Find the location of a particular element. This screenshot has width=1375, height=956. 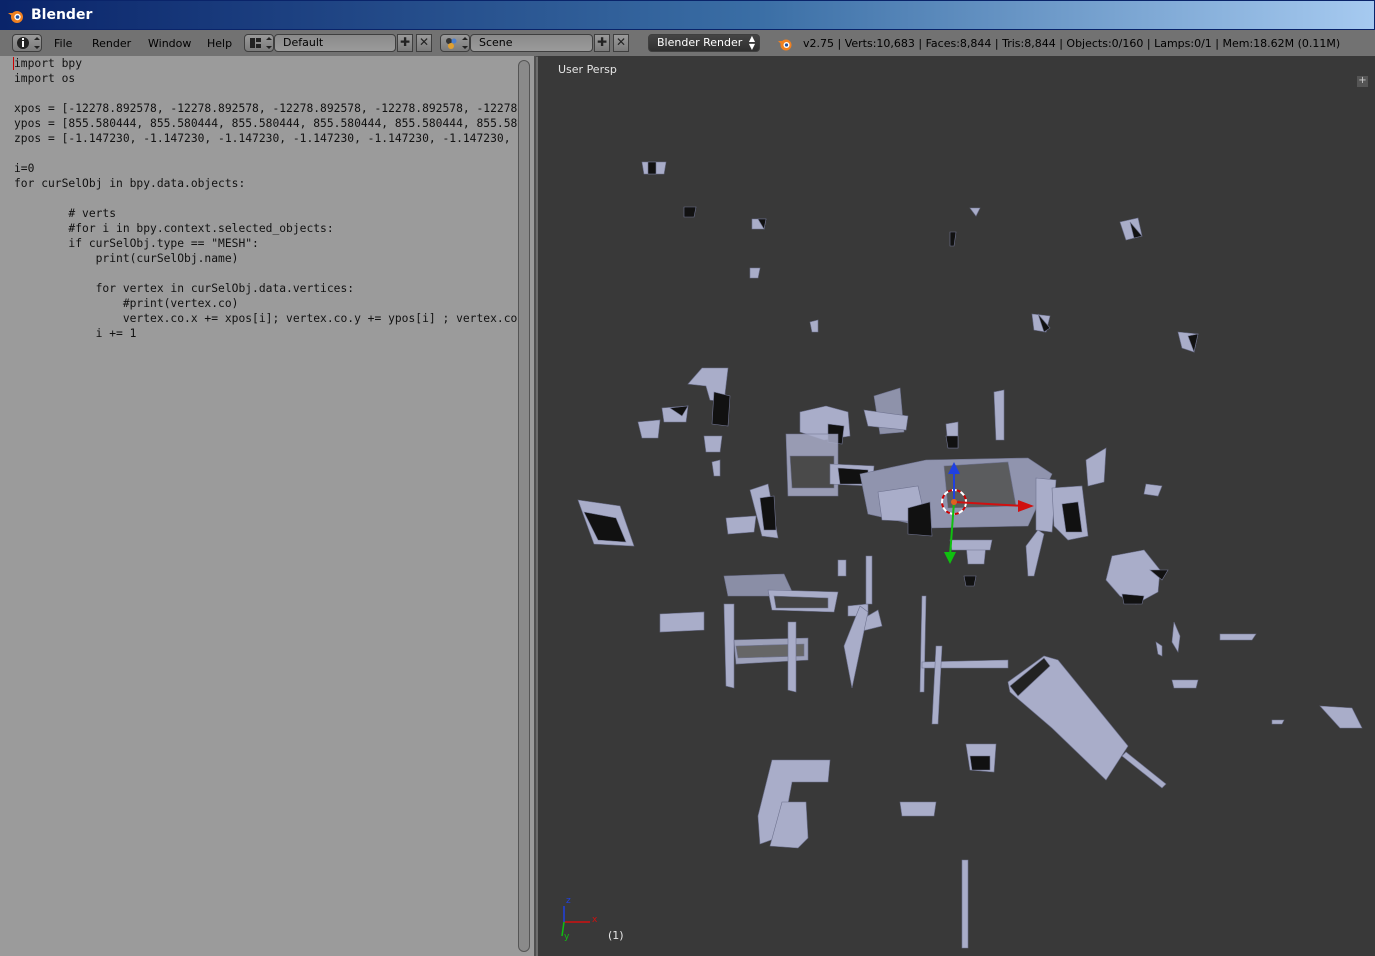

add-scene-button: ✚ is located at coordinates (602, 43).